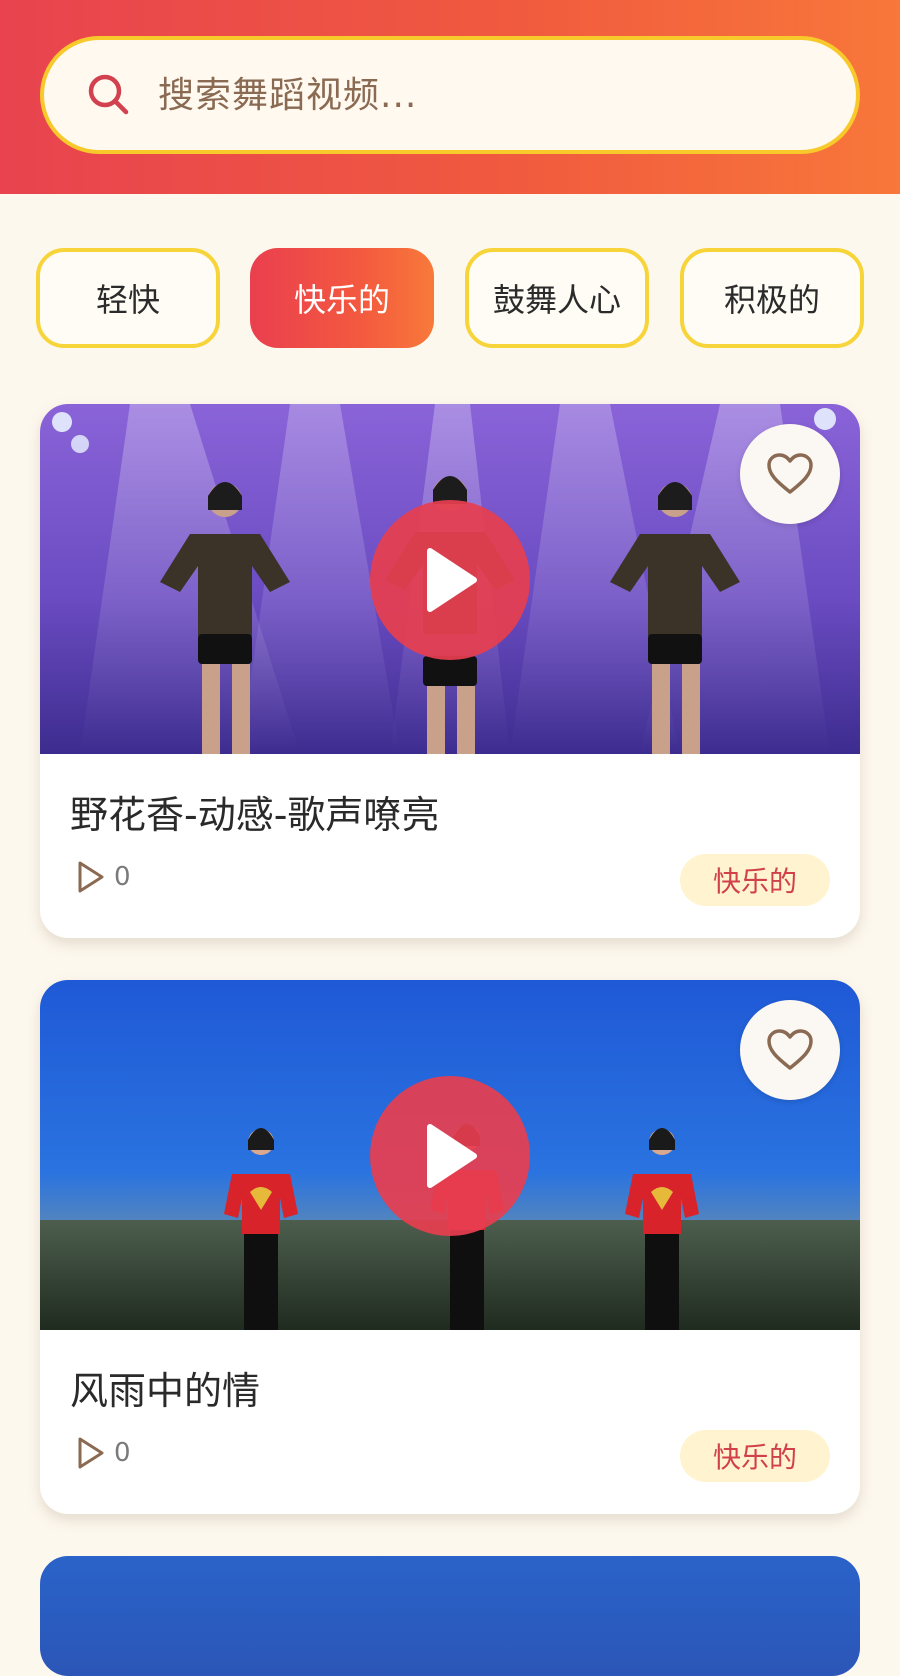 This screenshot has height=1676, width=900. Describe the element at coordinates (165, 1387) in the screenshot. I see `video-title: 风雨中的情` at that location.